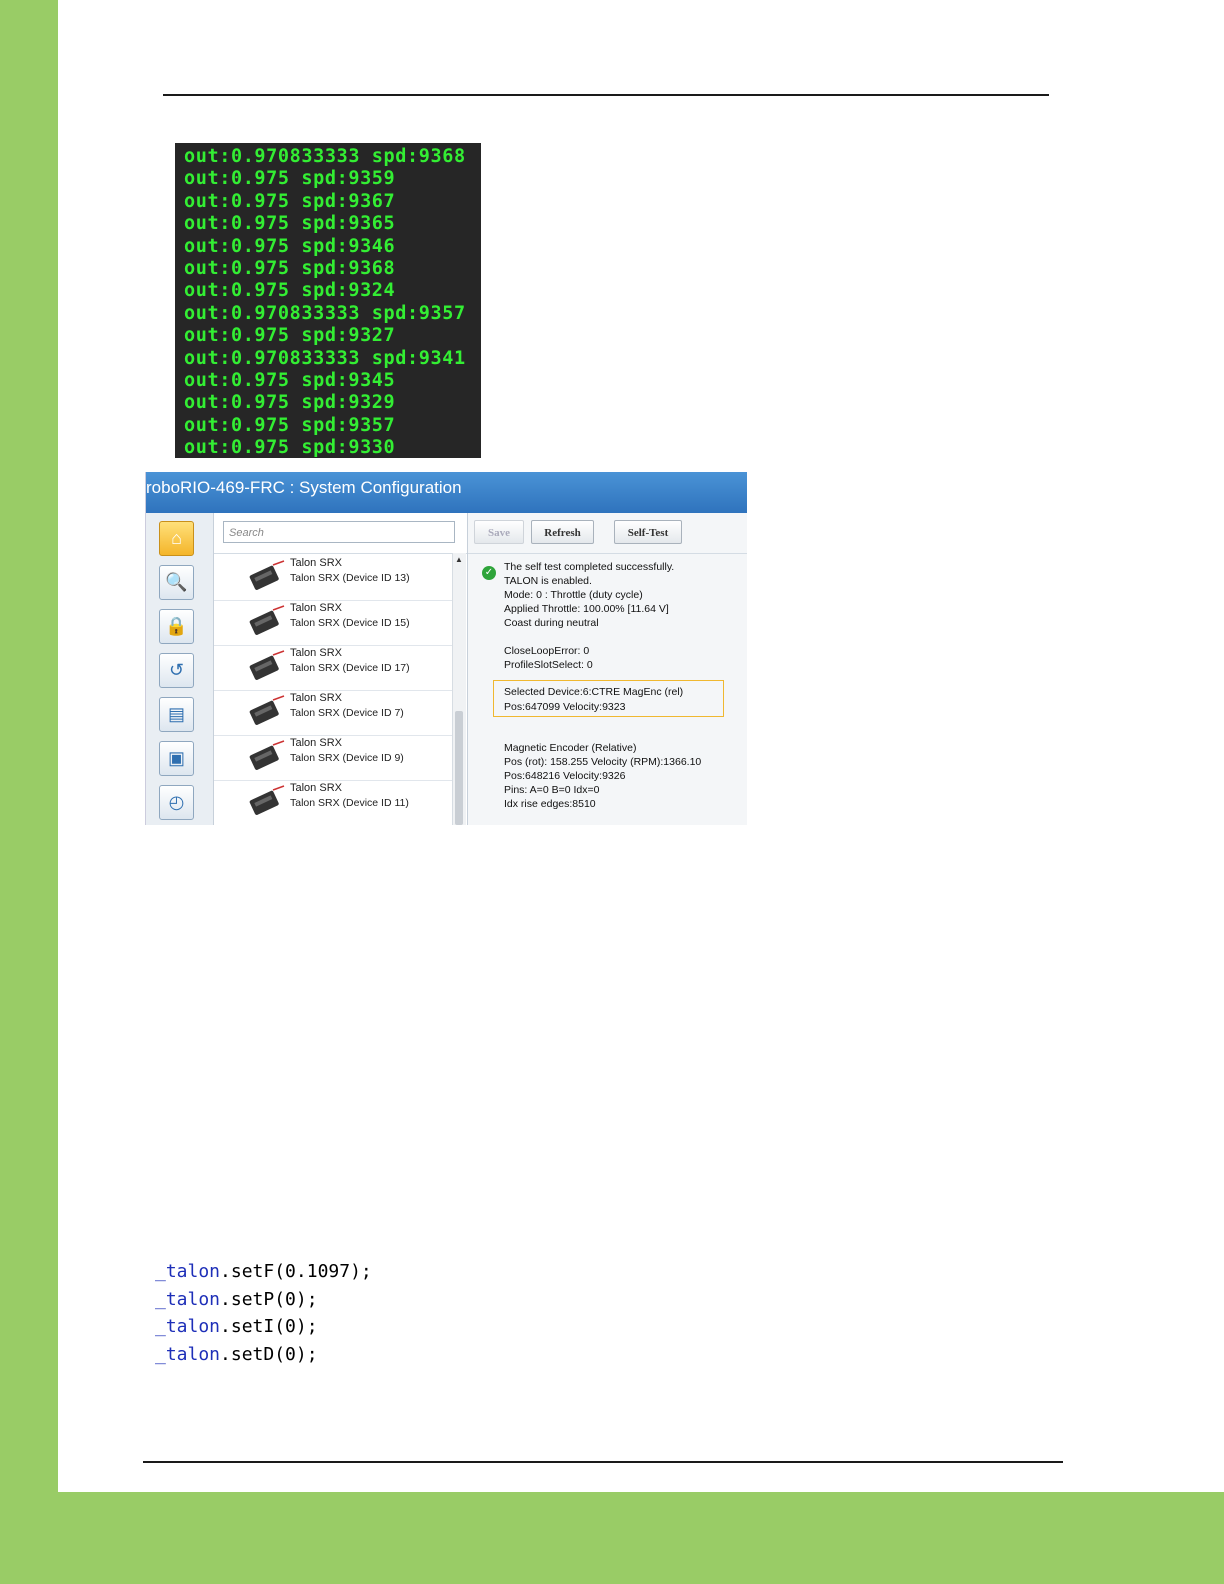 This screenshot has width=1224, height=1584. Describe the element at coordinates (347, 758) in the screenshot. I see `device-detail: Talon SRX (Device ID 9)` at that location.